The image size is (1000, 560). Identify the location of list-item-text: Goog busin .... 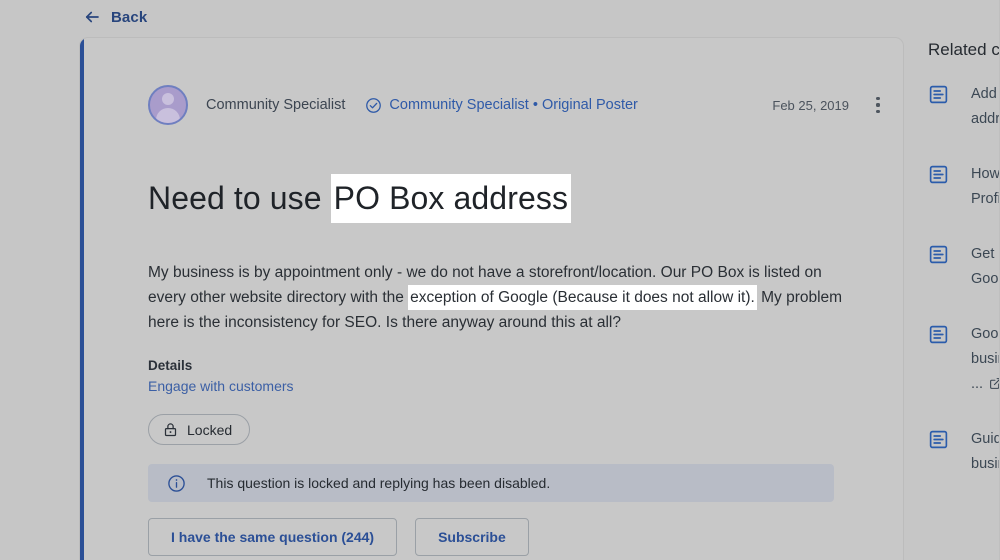
(985, 359).